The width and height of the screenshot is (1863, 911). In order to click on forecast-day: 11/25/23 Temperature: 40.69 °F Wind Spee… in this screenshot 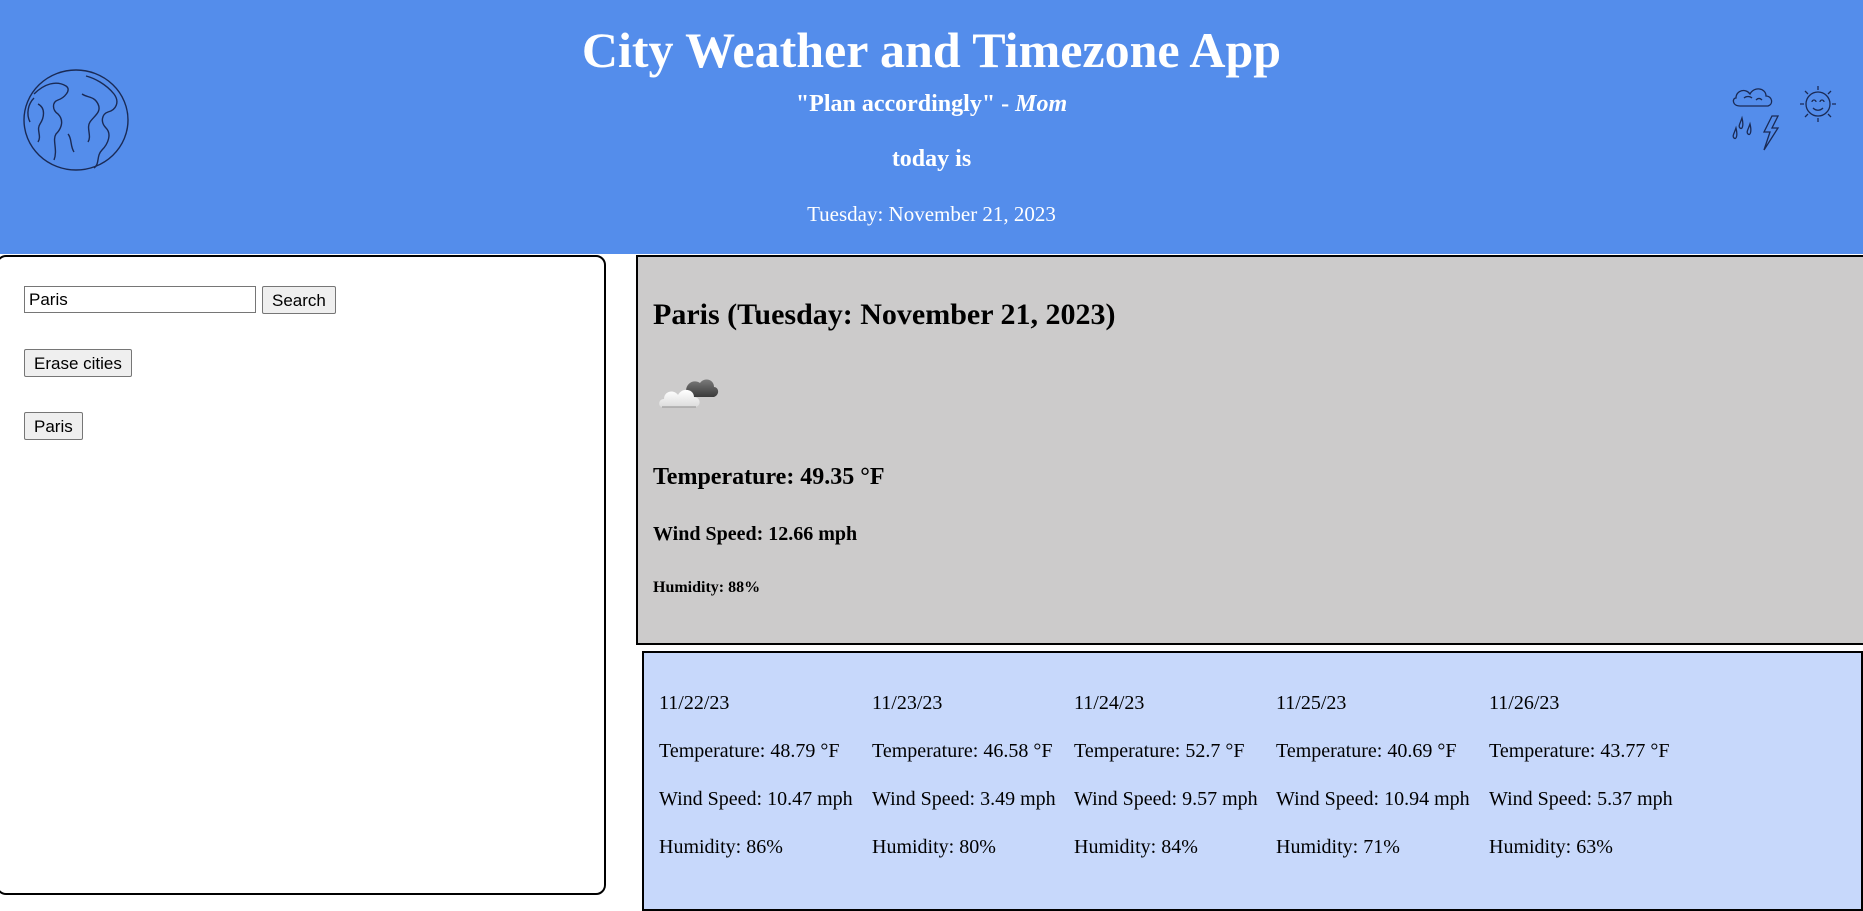, I will do `click(1386, 782)`.